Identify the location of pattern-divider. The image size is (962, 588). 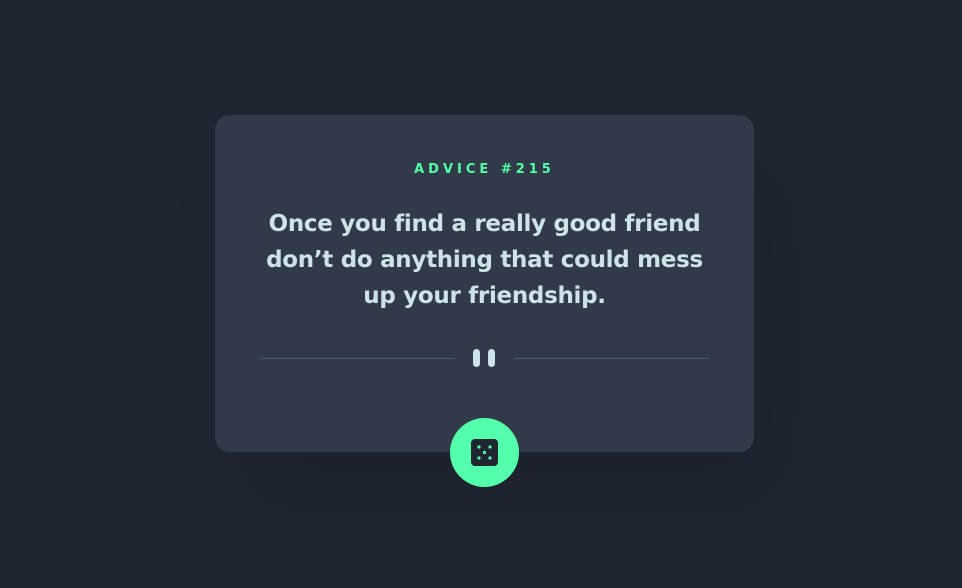
(484, 358).